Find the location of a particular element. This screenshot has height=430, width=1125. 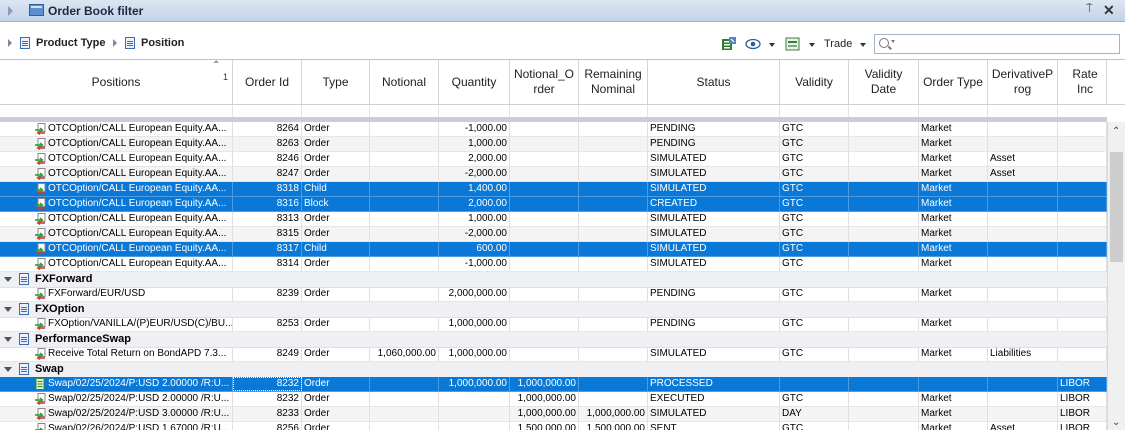

group-row-swap: Swap is located at coordinates (553, 370).